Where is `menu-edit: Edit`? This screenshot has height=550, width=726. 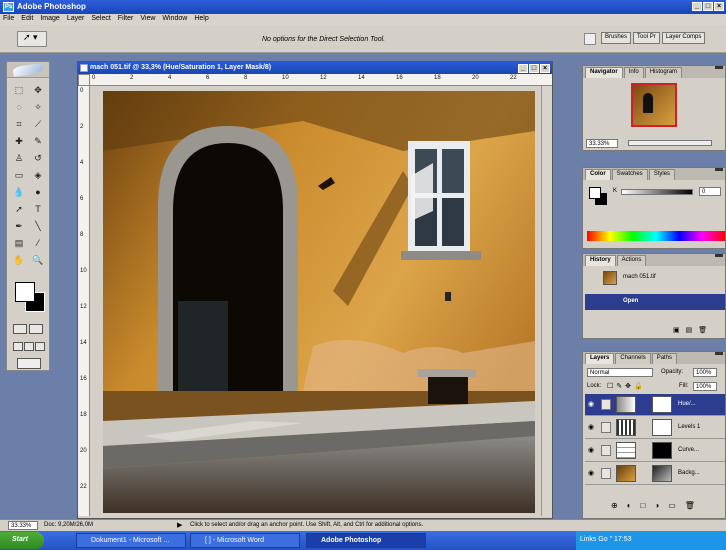 menu-edit: Edit is located at coordinates (27, 20).